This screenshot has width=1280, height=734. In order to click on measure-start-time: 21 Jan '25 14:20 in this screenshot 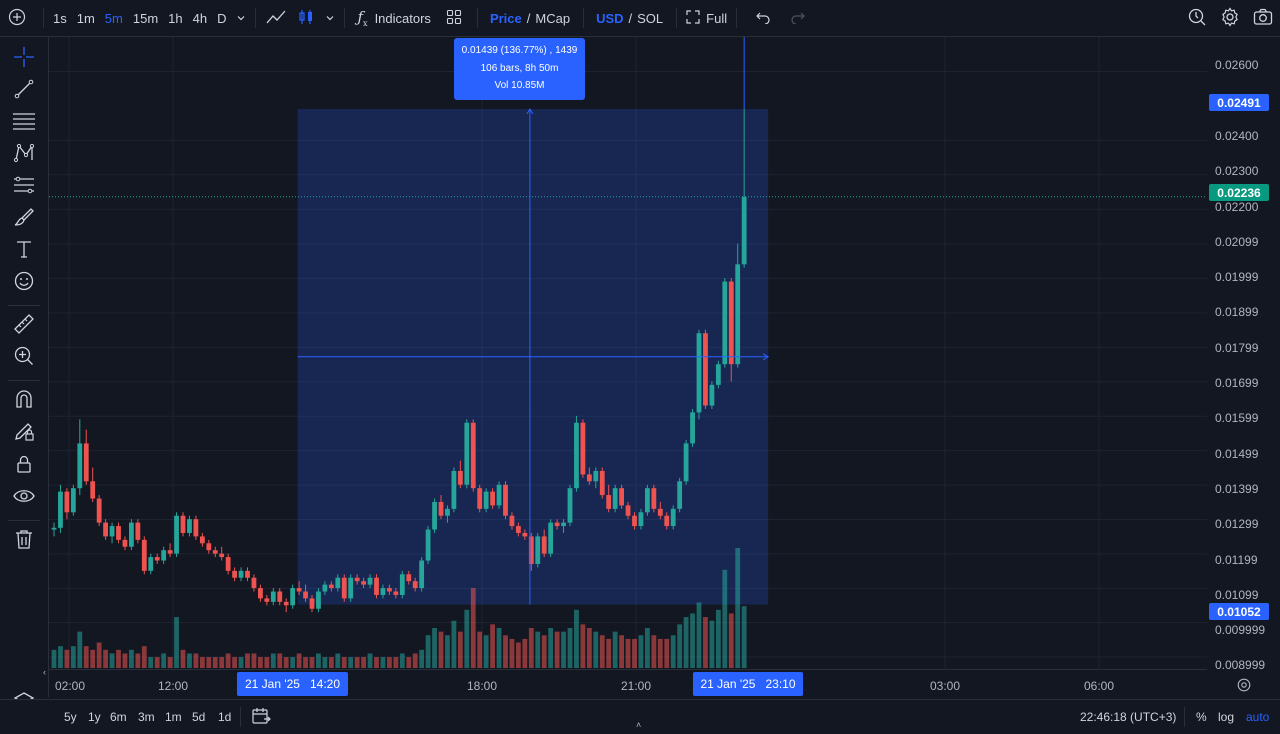, I will do `click(292, 684)`.